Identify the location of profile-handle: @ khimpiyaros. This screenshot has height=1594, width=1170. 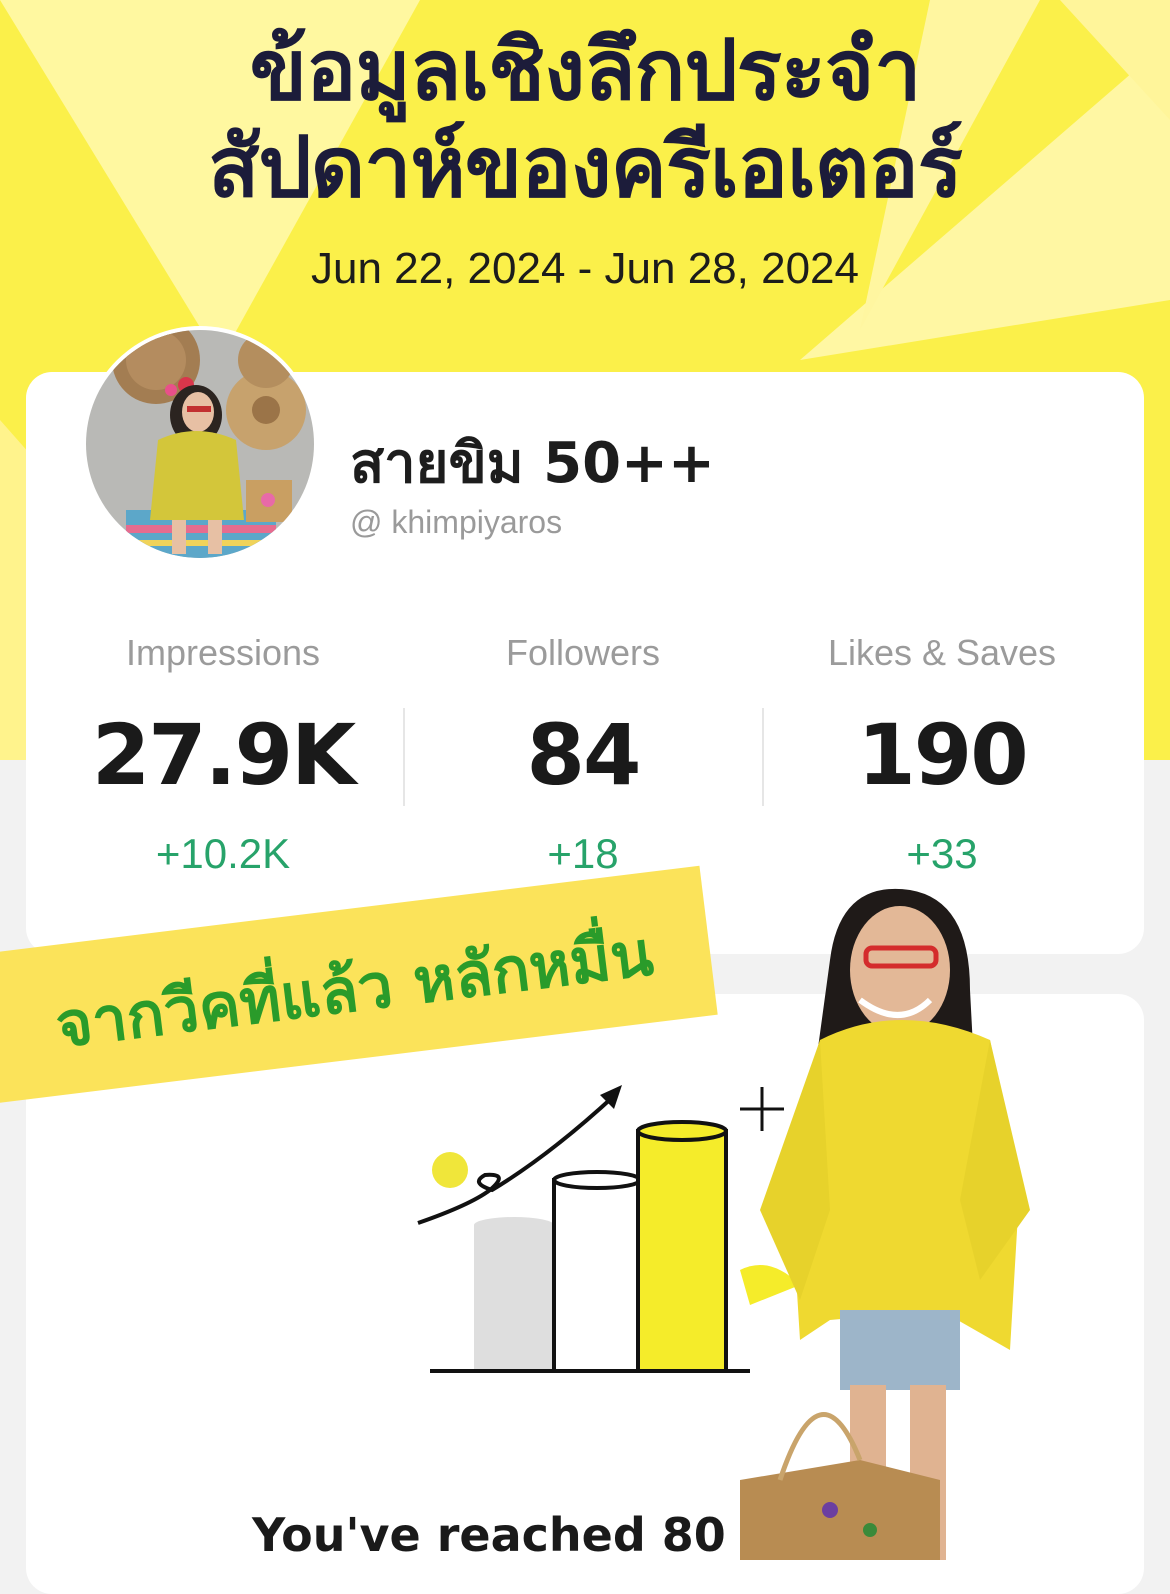
(456, 522).